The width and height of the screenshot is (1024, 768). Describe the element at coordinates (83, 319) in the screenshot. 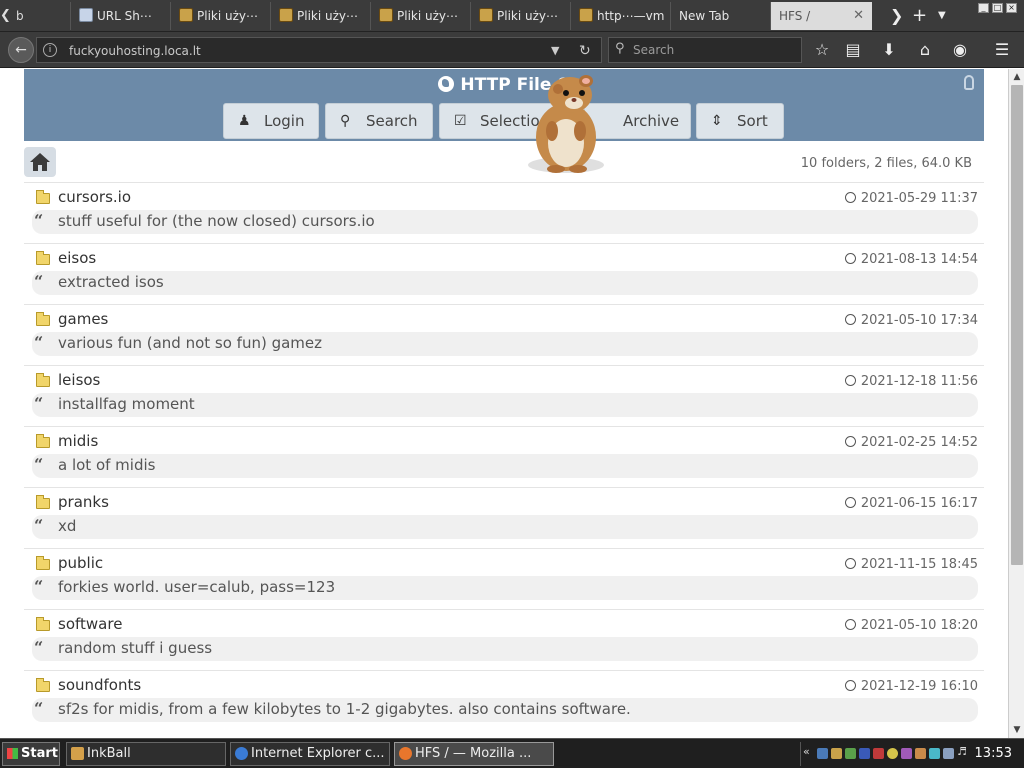

I see `folder-name-link: games` at that location.